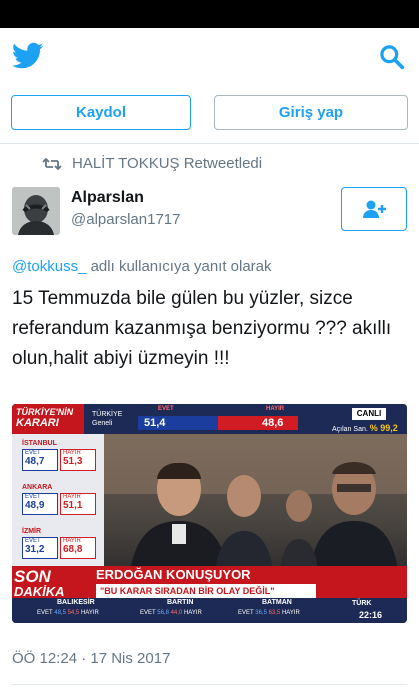 The image size is (419, 690). I want to click on tv-city-name: ANKARA, so click(37, 487).